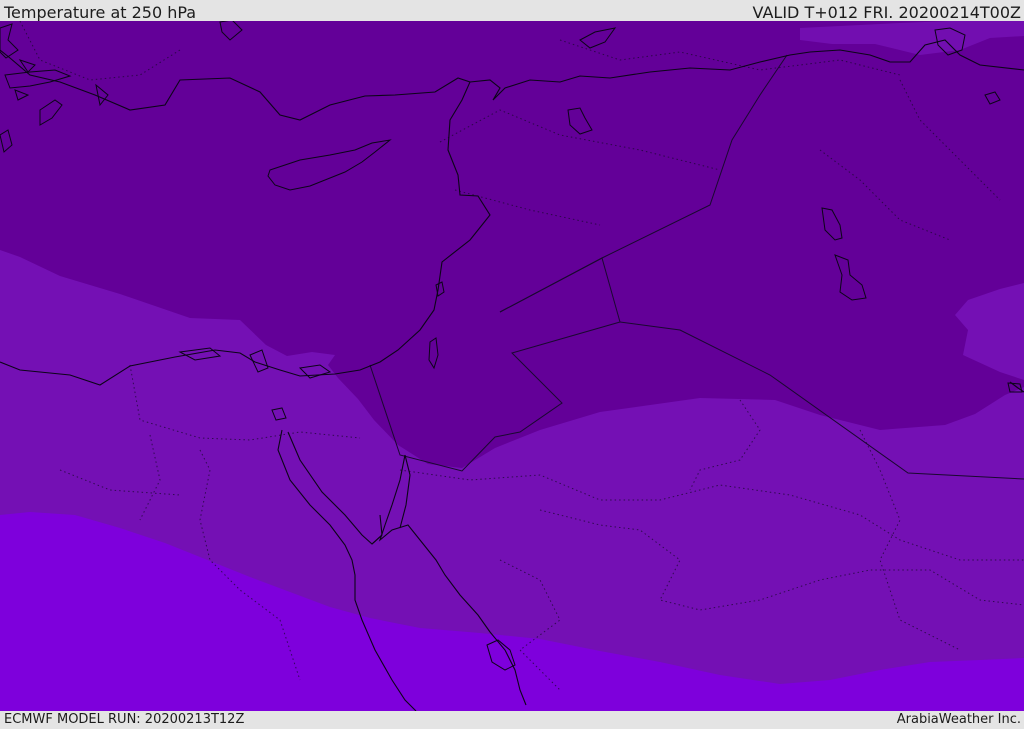  What do you see at coordinates (124, 719) in the screenshot?
I see `model-run: ECMWF MODEL RUN: 20200213T12Z` at bounding box center [124, 719].